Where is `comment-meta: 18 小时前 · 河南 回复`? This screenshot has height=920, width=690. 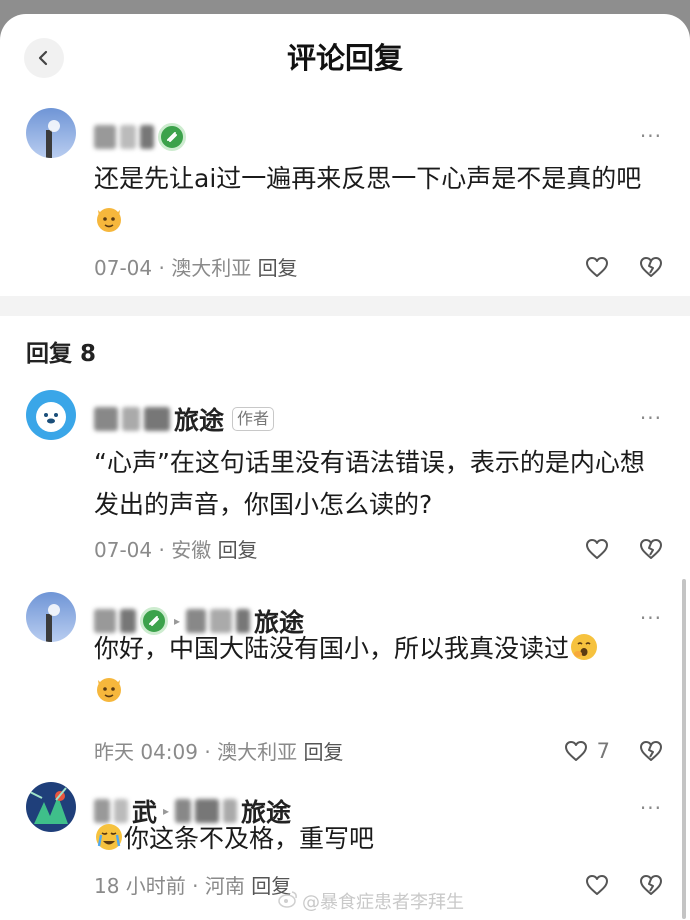 comment-meta: 18 小时前 · 河南 回复 is located at coordinates (192, 886).